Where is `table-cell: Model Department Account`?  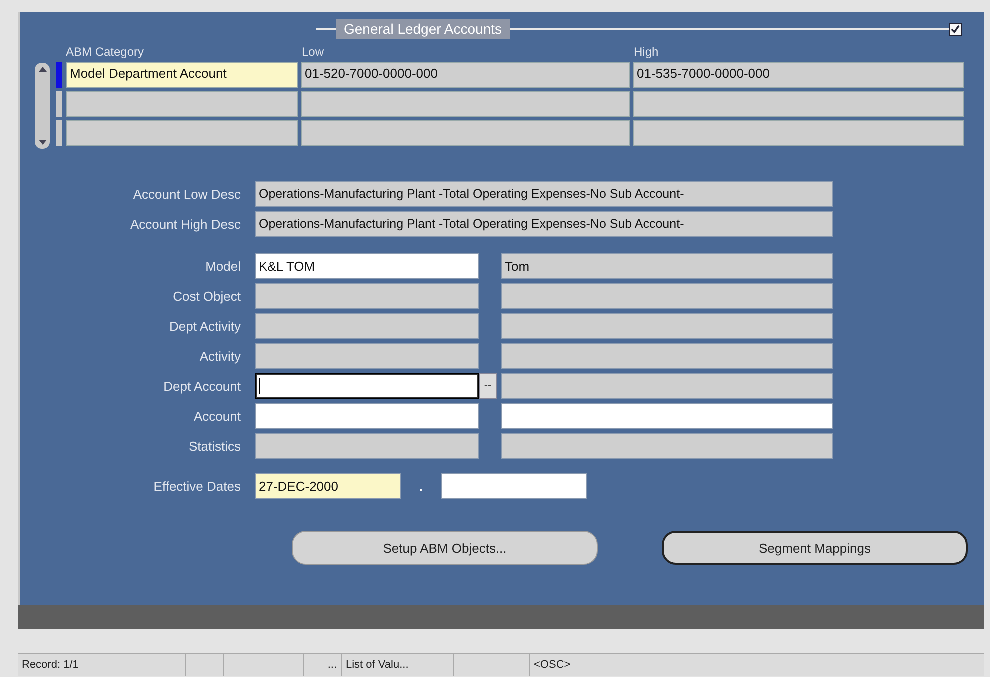
table-cell: Model Department Account is located at coordinates (182, 75).